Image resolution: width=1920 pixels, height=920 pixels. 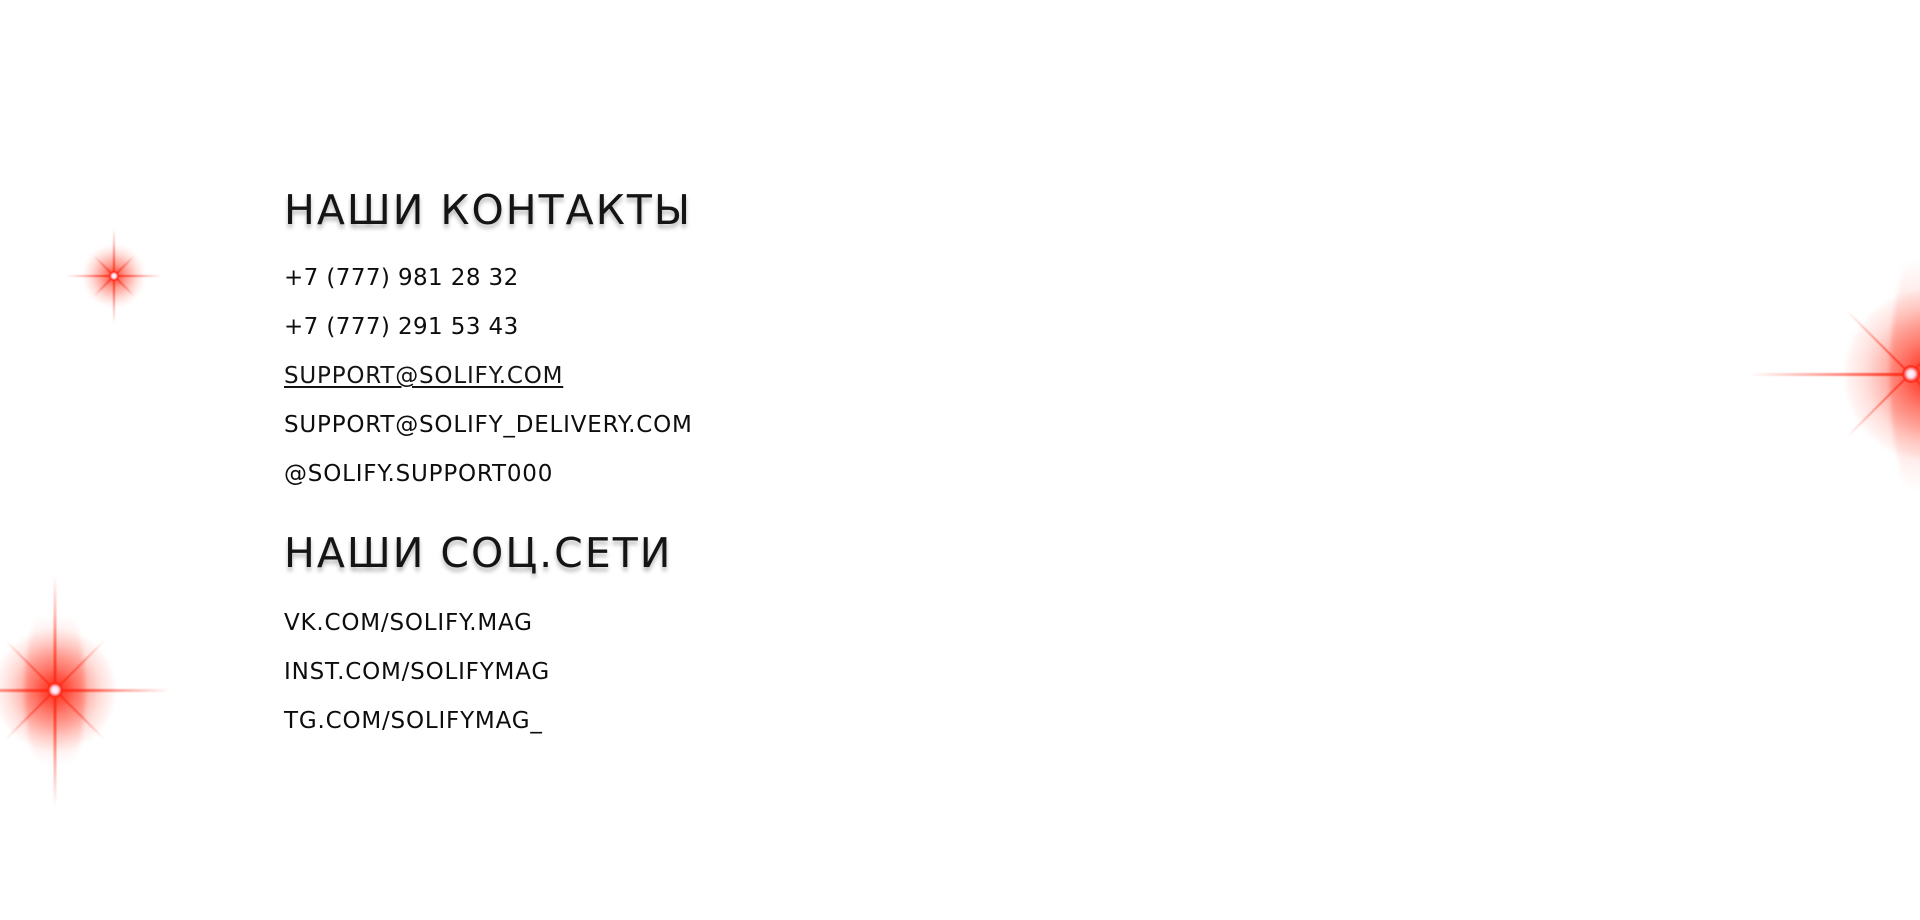 I want to click on phone-number-1: +7 (777) 981 28 32, so click(x=734, y=278).